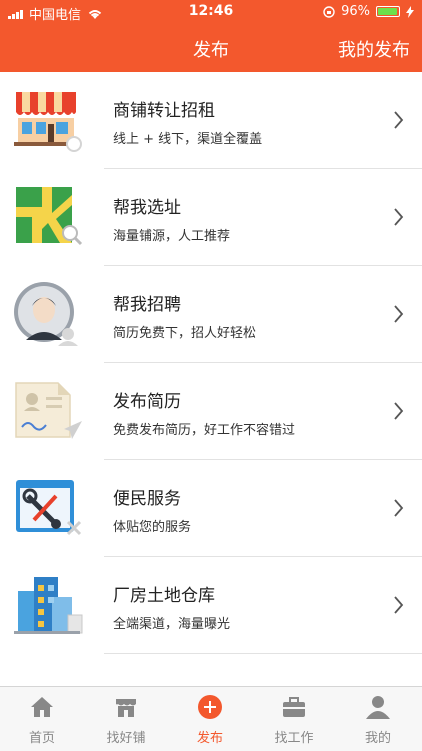 The image size is (422, 751). I want to click on storefront-icon, so click(48, 122).